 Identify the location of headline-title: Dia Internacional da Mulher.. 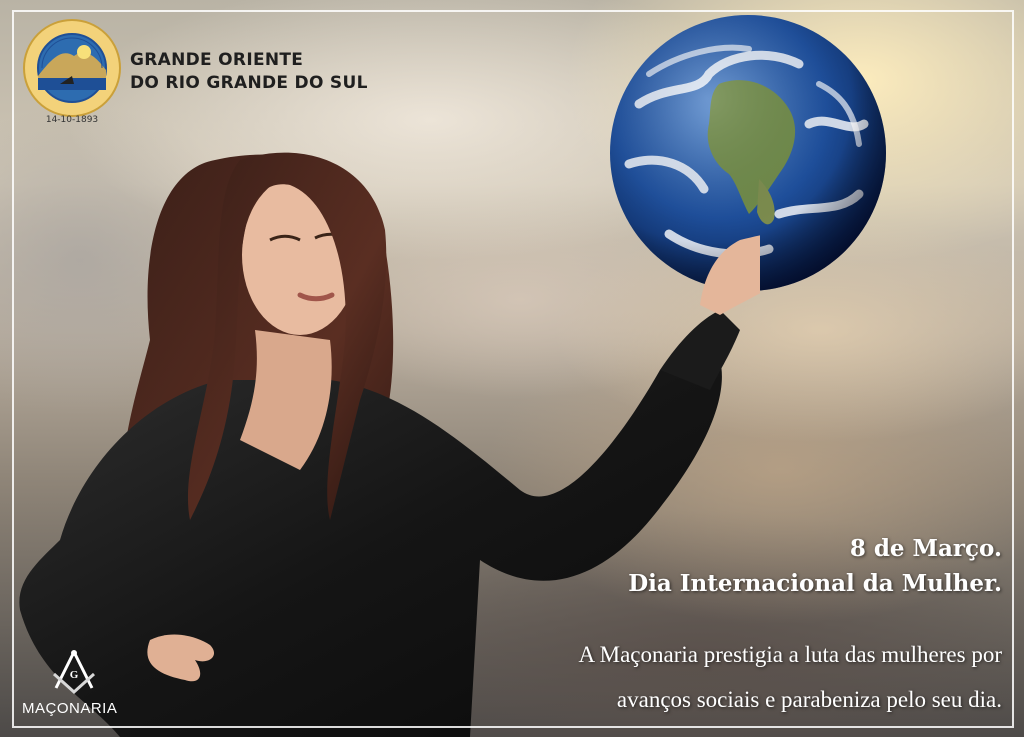
(815, 583).